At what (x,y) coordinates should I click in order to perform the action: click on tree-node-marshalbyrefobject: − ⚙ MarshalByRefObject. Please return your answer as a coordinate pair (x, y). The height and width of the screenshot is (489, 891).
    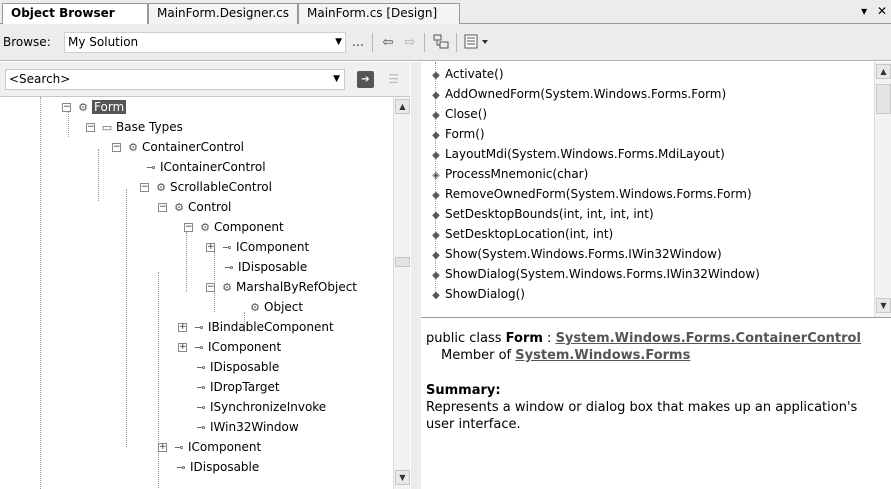
    Looking at the image, I should click on (281, 287).